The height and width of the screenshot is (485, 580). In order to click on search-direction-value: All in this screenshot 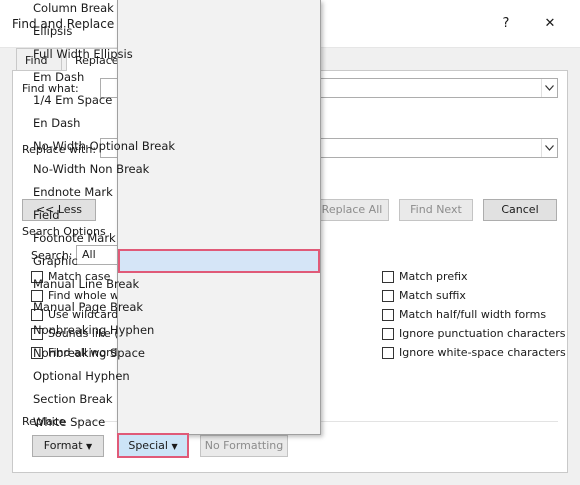, I will do `click(89, 254)`.